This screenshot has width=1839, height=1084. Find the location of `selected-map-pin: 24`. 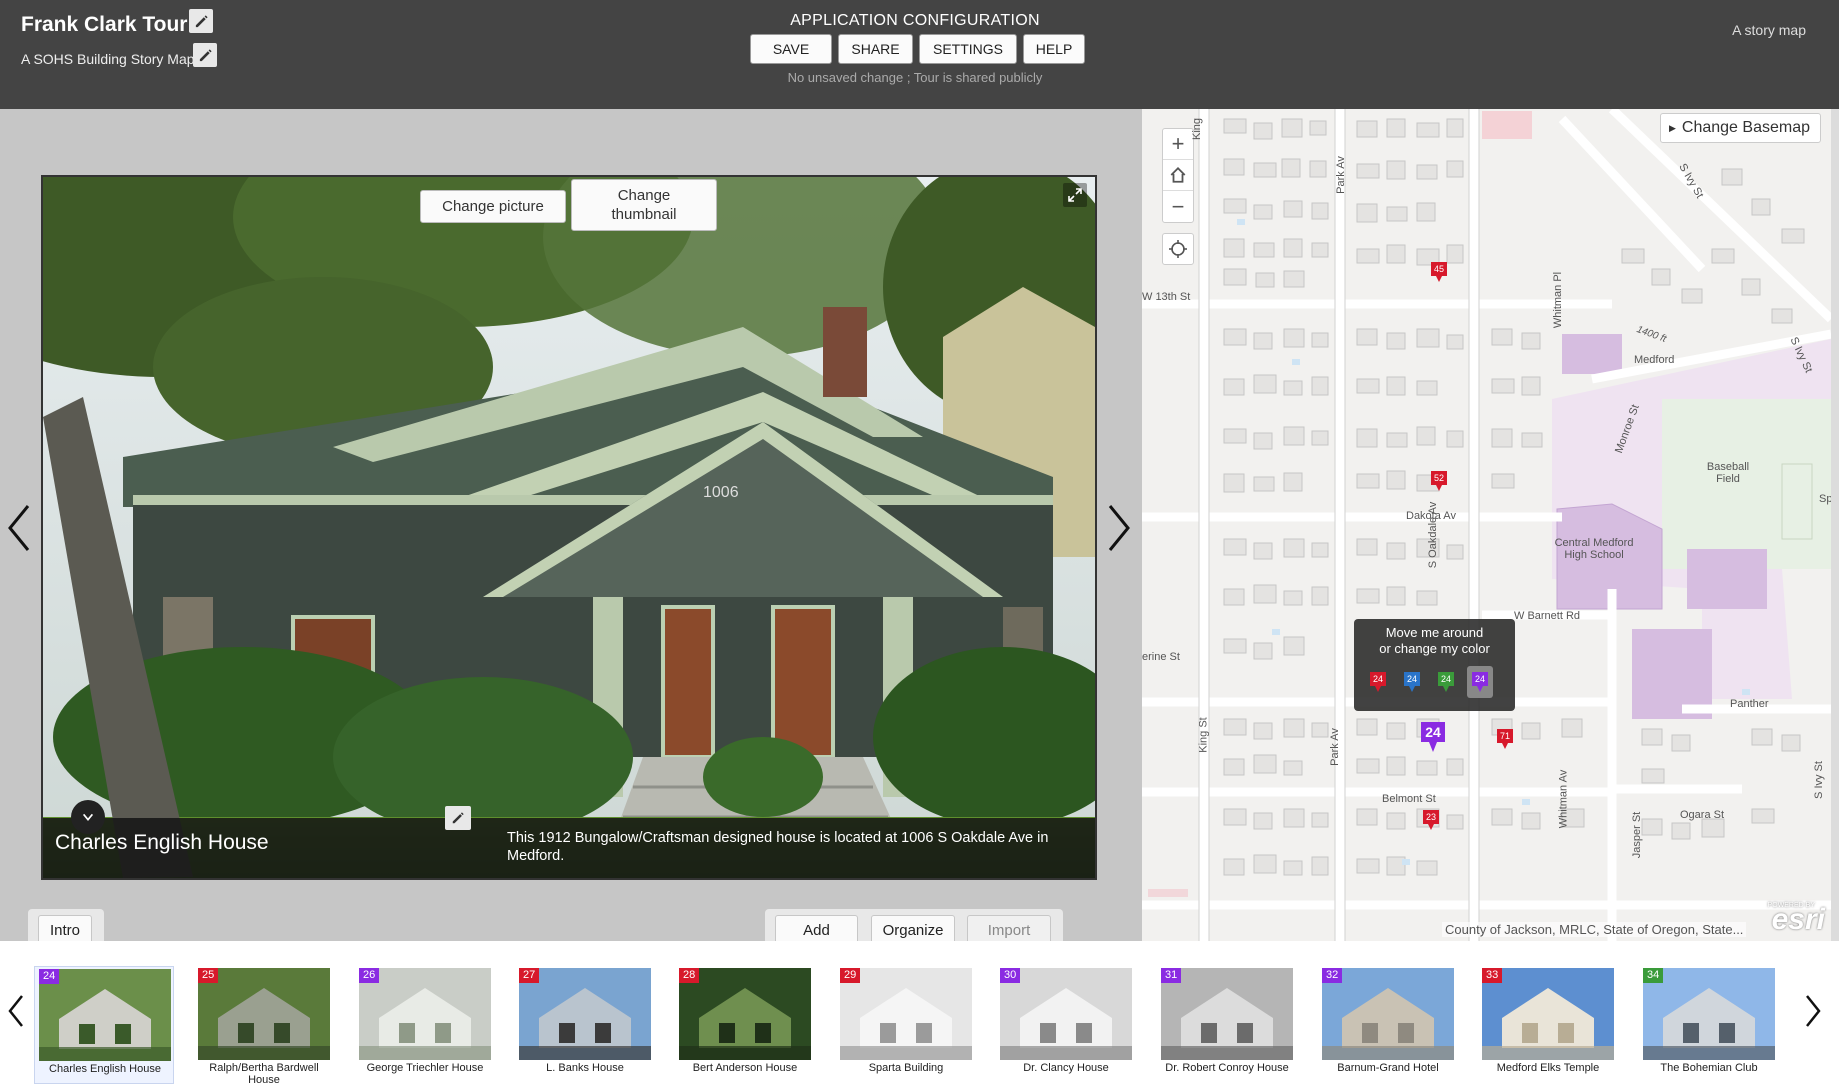

selected-map-pin: 24 is located at coordinates (1433, 737).